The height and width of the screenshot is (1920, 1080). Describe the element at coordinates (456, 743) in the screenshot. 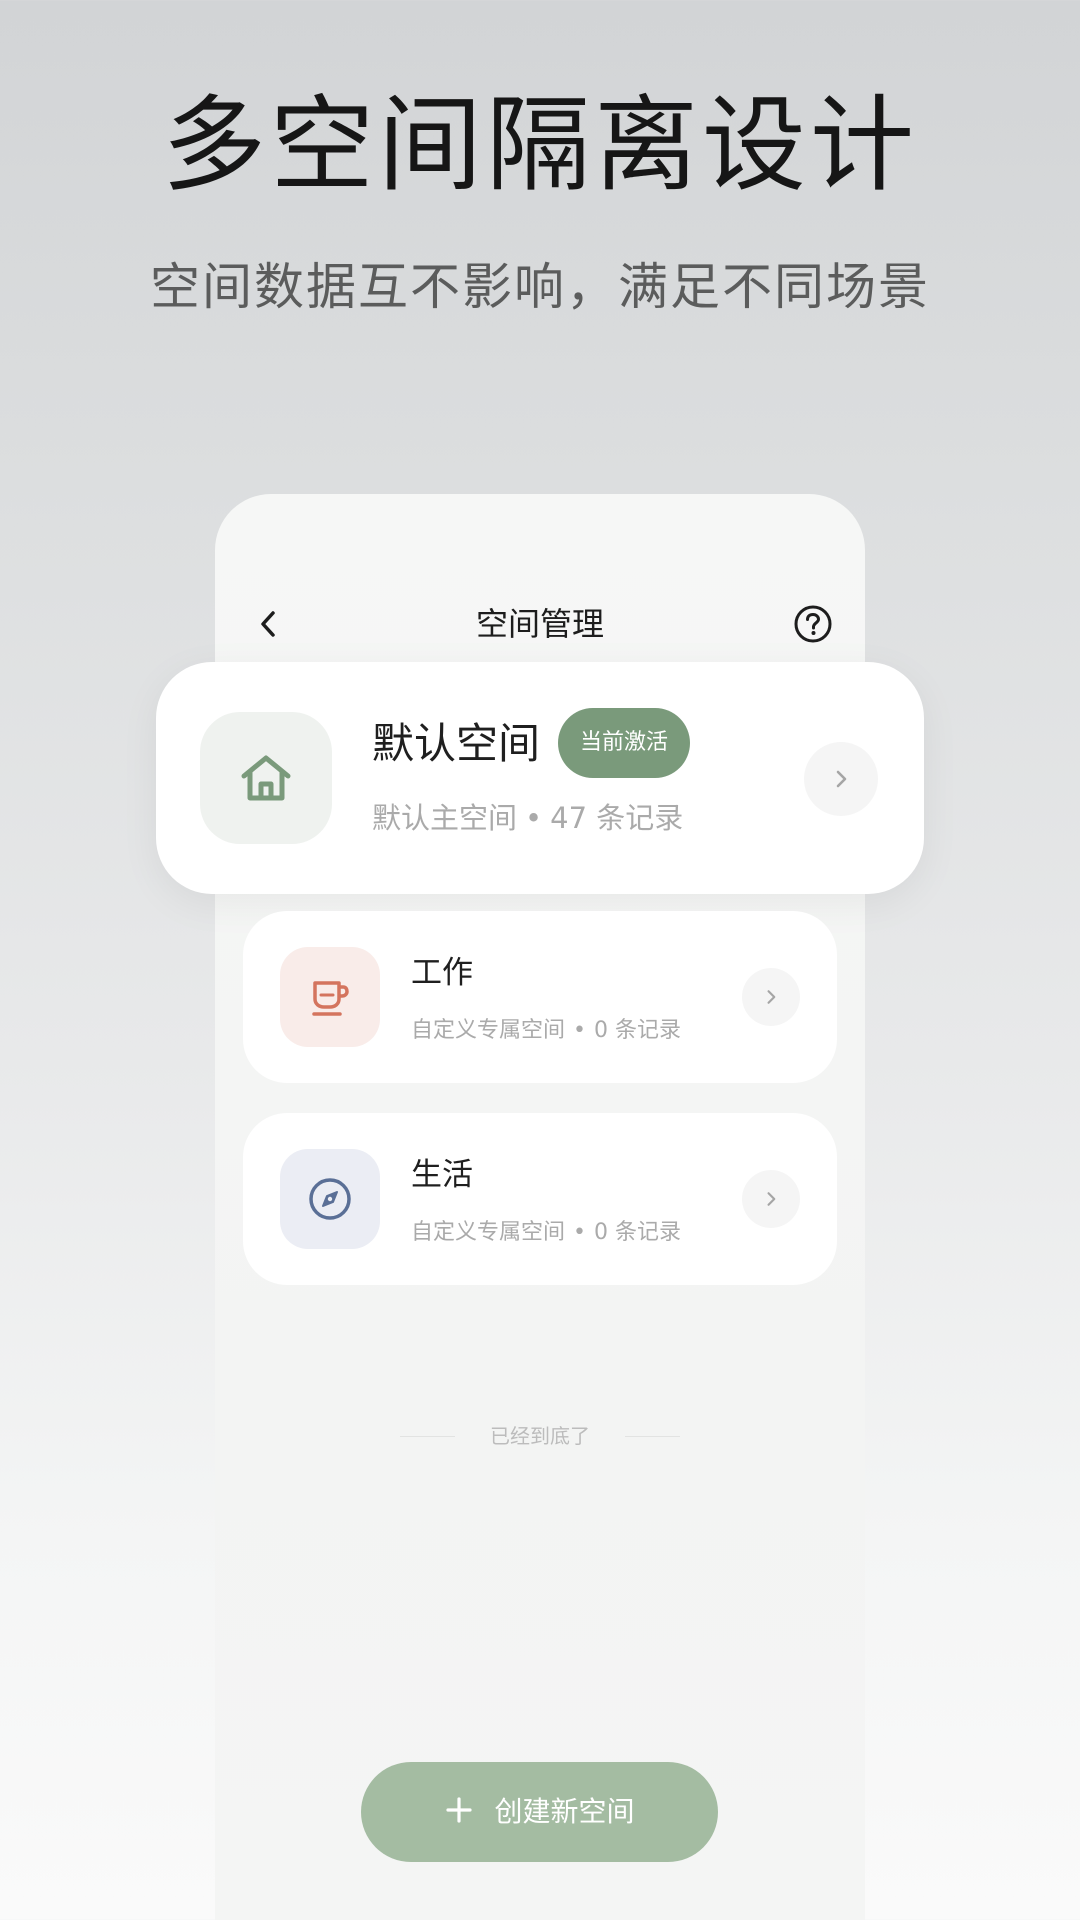

I see `space-name: 默认空间` at that location.